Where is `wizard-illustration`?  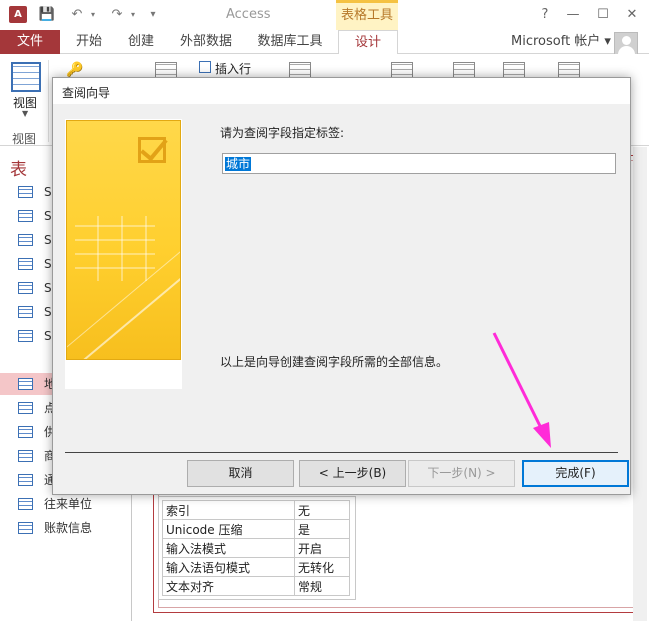
wizard-illustration is located at coordinates (123, 254).